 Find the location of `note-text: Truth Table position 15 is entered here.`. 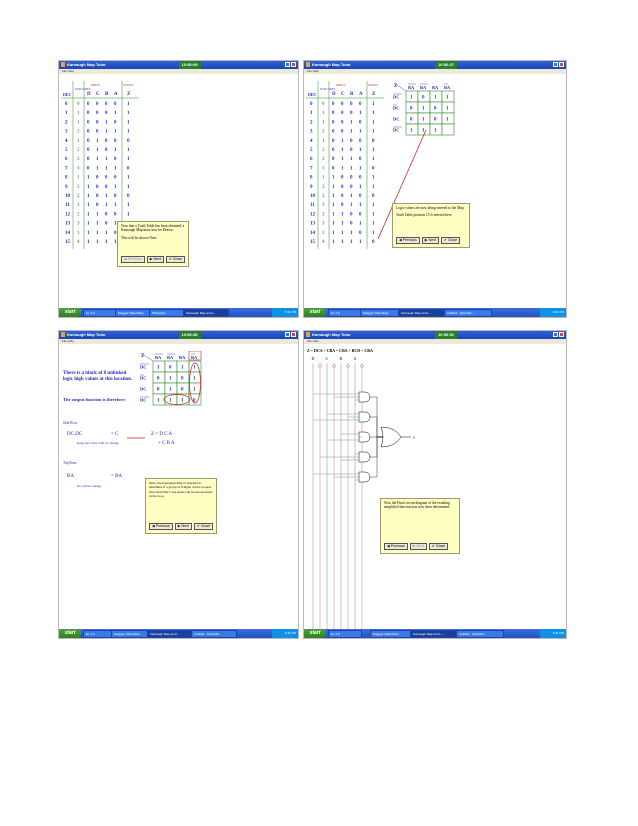

note-text: Truth Table position 15 is entered here. is located at coordinates (424, 215).